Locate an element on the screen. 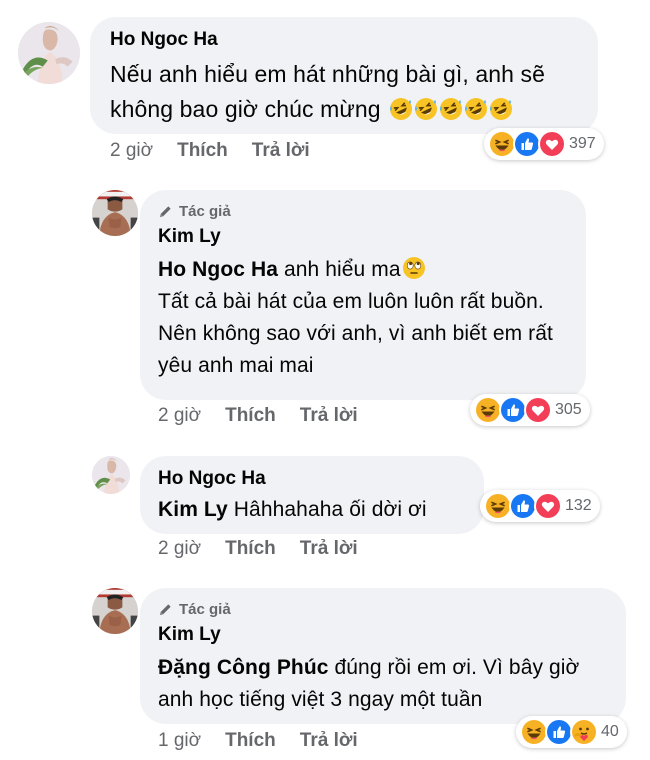  reaction-summary: 397 is located at coordinates (544, 144).